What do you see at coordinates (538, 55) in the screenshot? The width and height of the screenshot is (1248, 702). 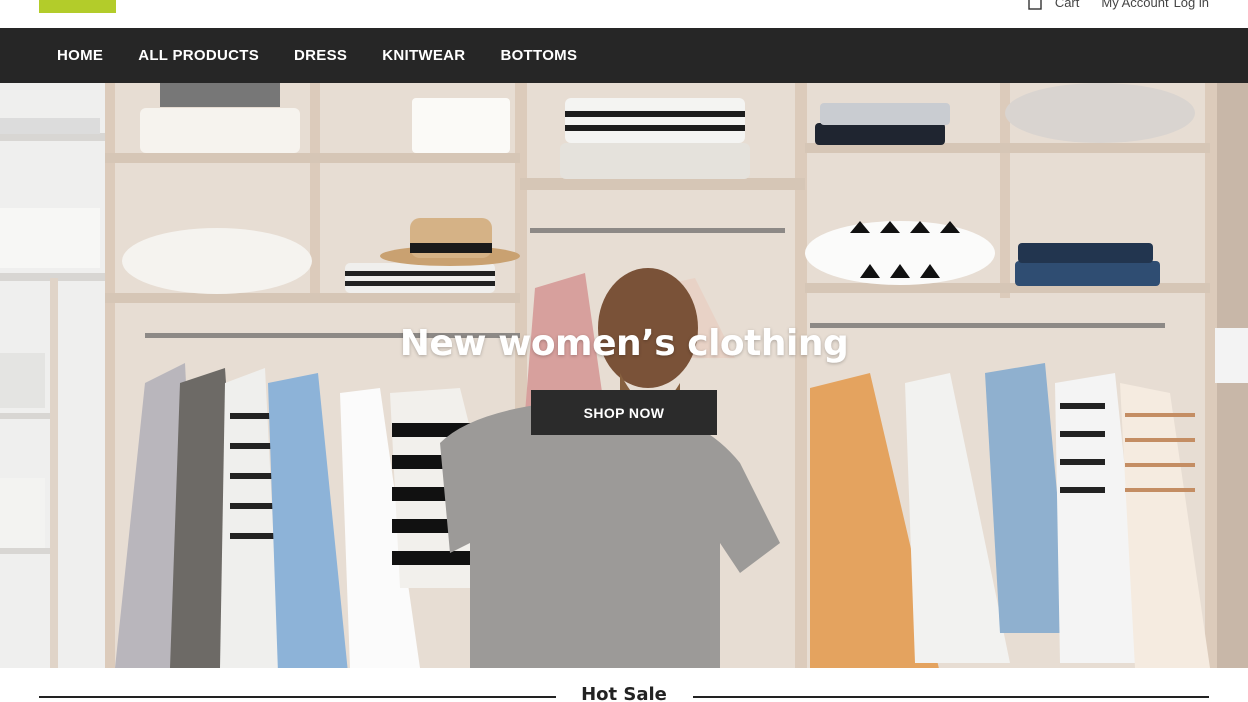 I see `nav-item-bottoms: BOTTOMS` at bounding box center [538, 55].